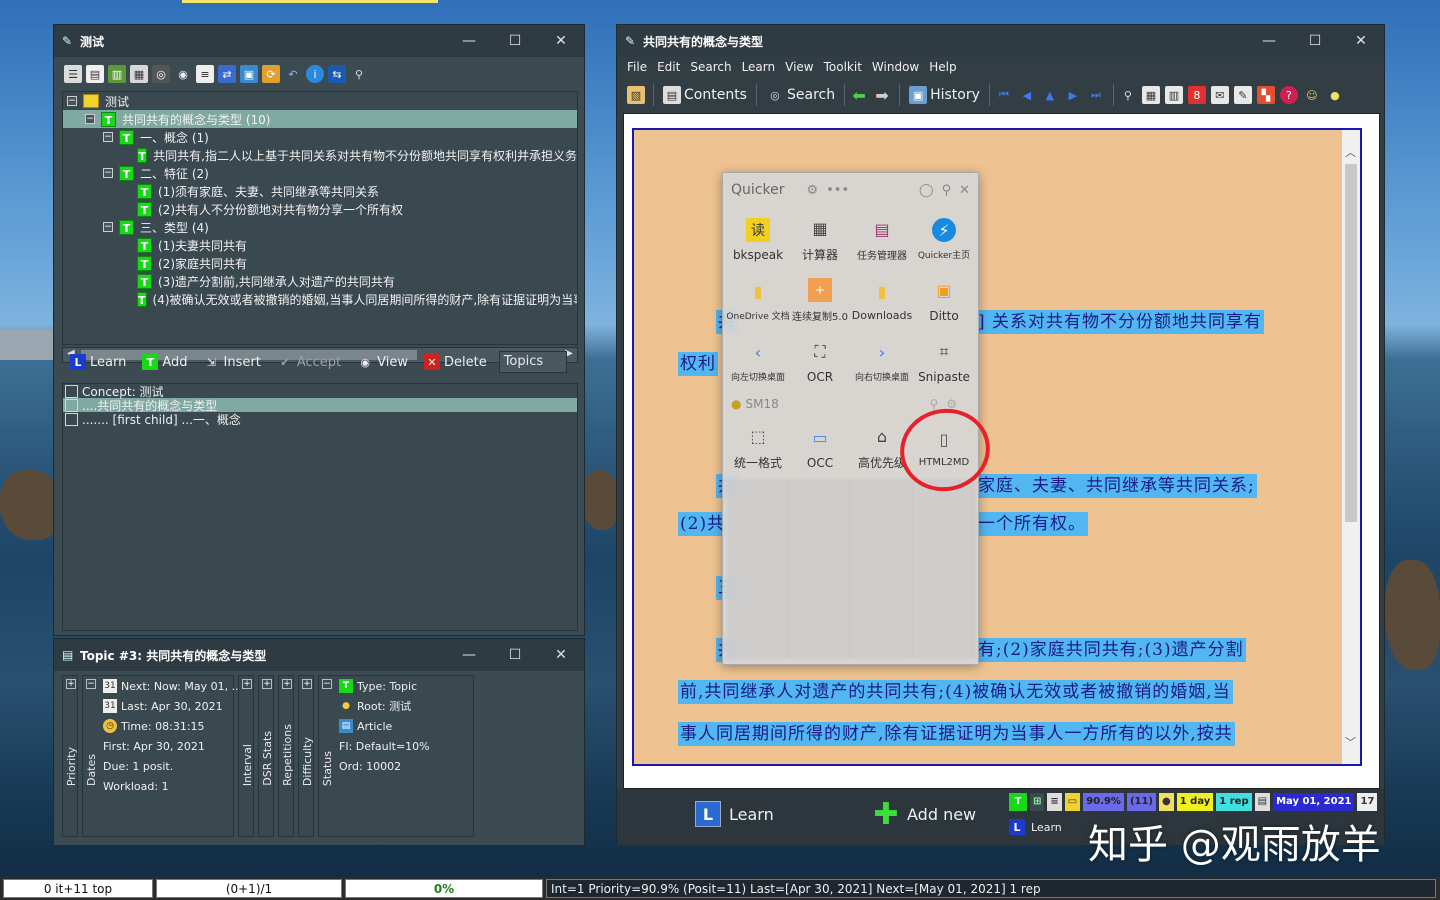 The width and height of the screenshot is (1440, 900). What do you see at coordinates (837, 190) in the screenshot?
I see `more-icon: •••` at bounding box center [837, 190].